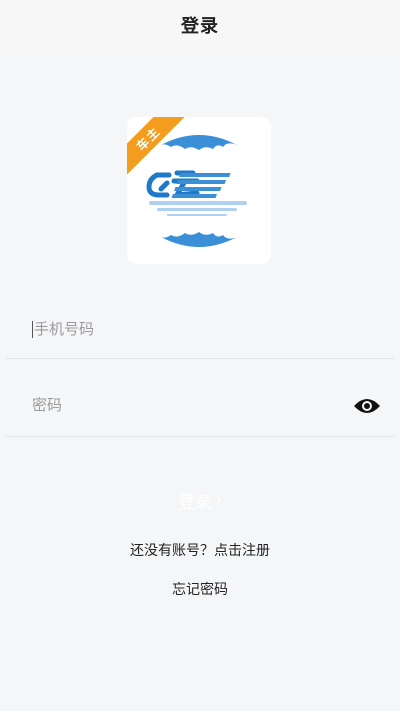 The width and height of the screenshot is (400, 711). What do you see at coordinates (184, 329) in the screenshot?
I see `phone-input` at bounding box center [184, 329].